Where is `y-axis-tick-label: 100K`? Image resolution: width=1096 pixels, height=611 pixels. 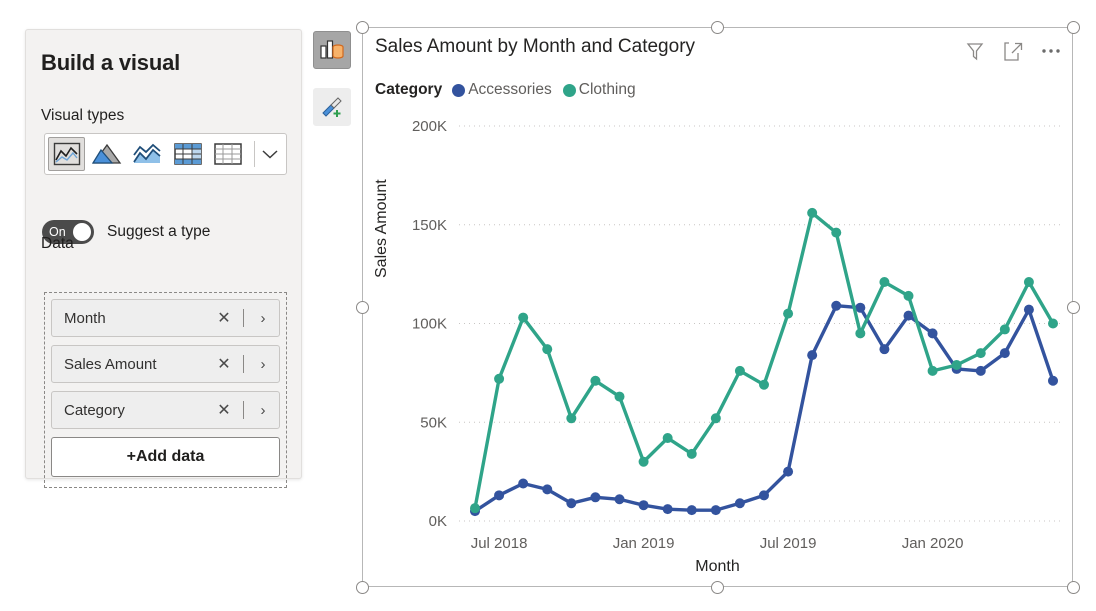
y-axis-tick-label: 100K is located at coordinates (429, 324).